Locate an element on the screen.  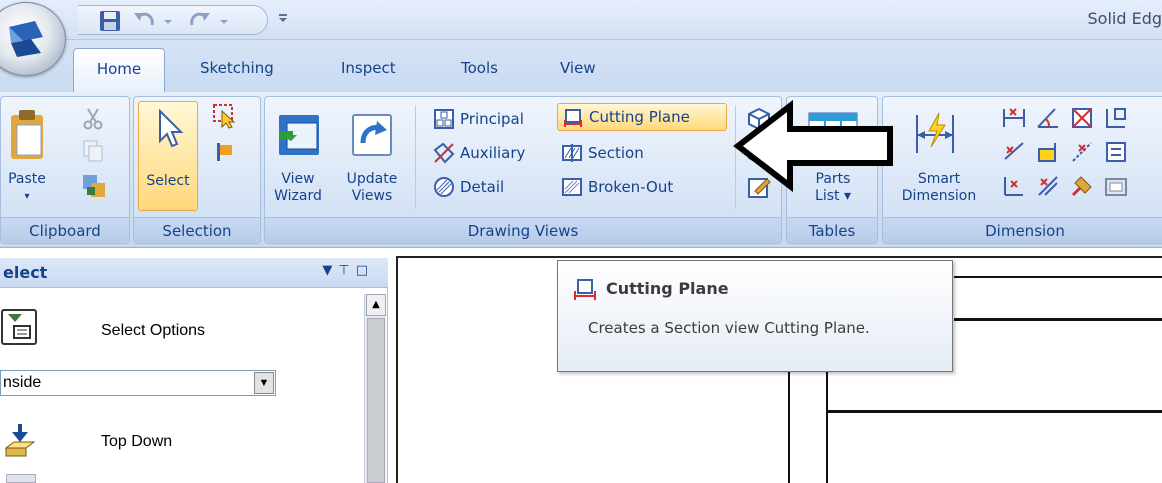
tooltip-title: Cutting Plane is located at coordinates (667, 288).